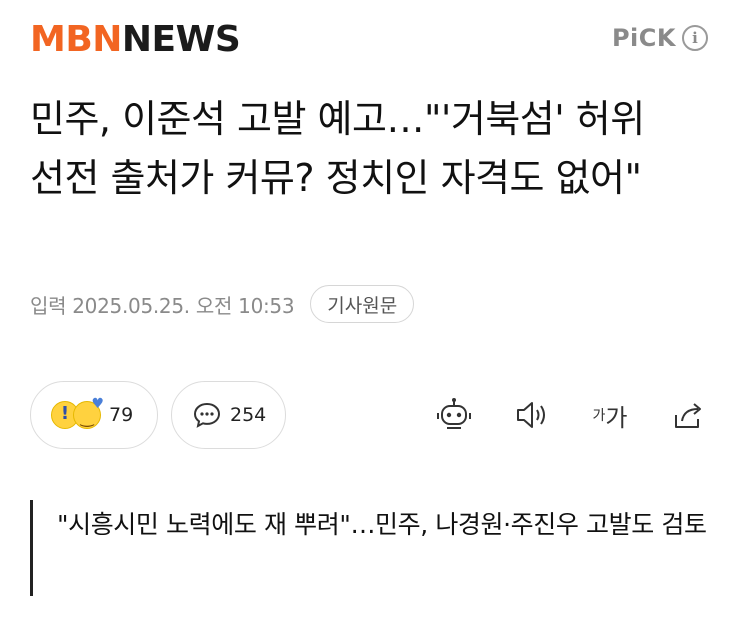  I want to click on share-icon, so click(688, 415).